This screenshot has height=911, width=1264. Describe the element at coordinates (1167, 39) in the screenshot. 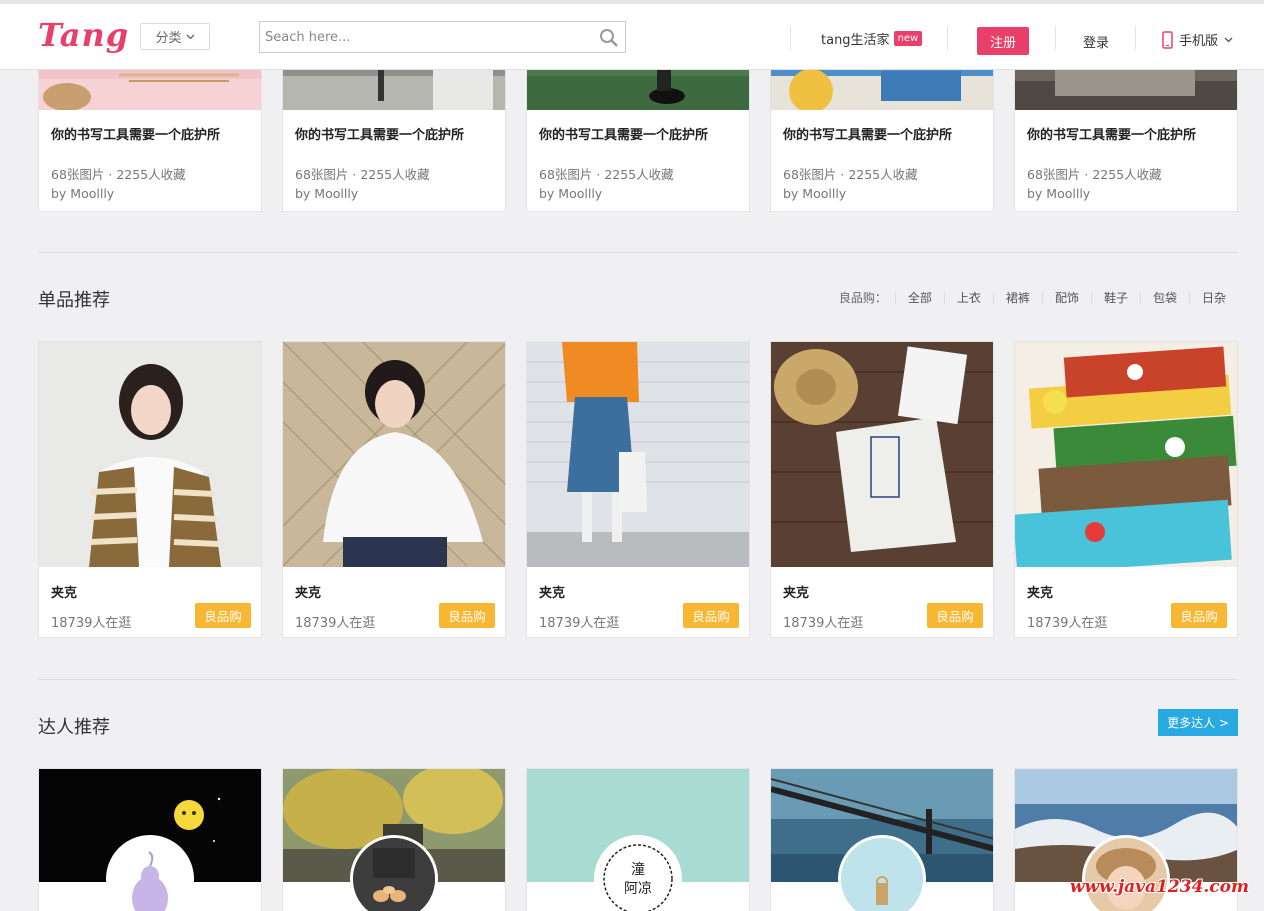

I see `phone-icon` at that location.